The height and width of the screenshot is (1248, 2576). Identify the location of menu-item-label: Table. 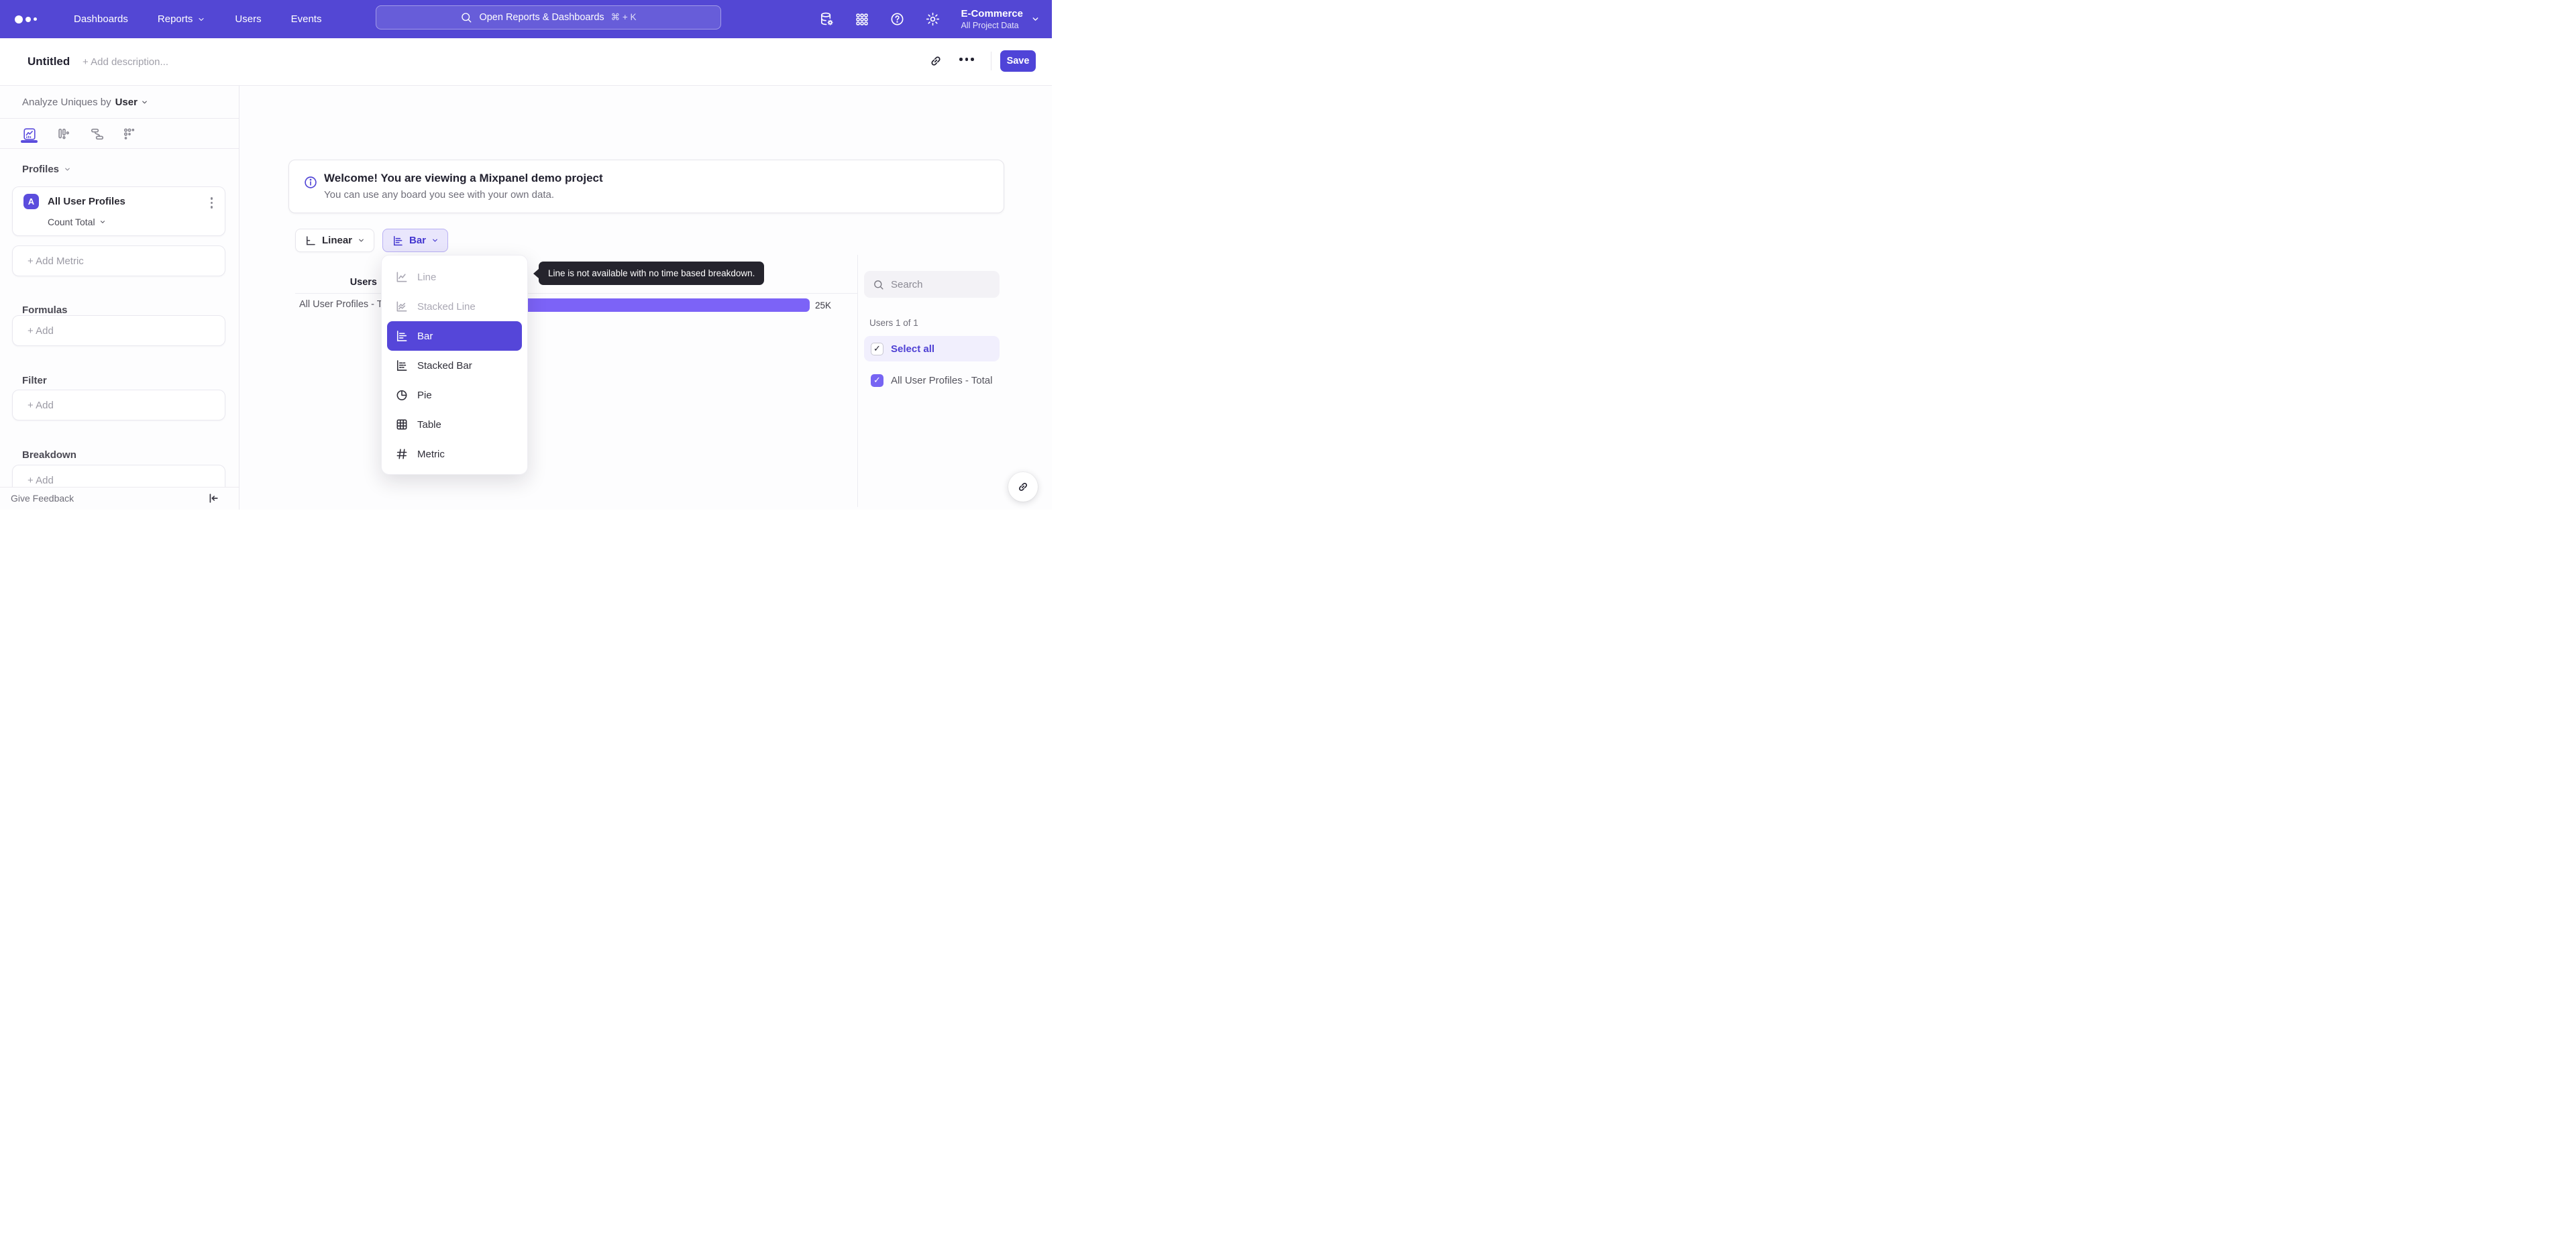
(429, 424).